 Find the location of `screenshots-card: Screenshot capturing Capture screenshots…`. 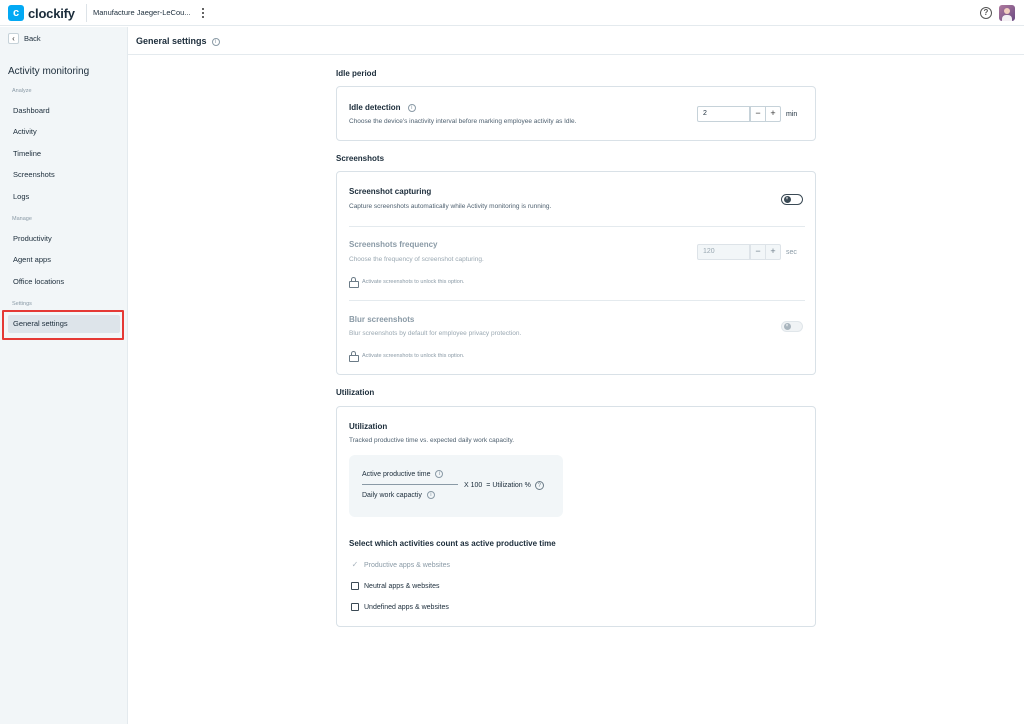

screenshots-card: Screenshot capturing Capture screenshots… is located at coordinates (576, 273).